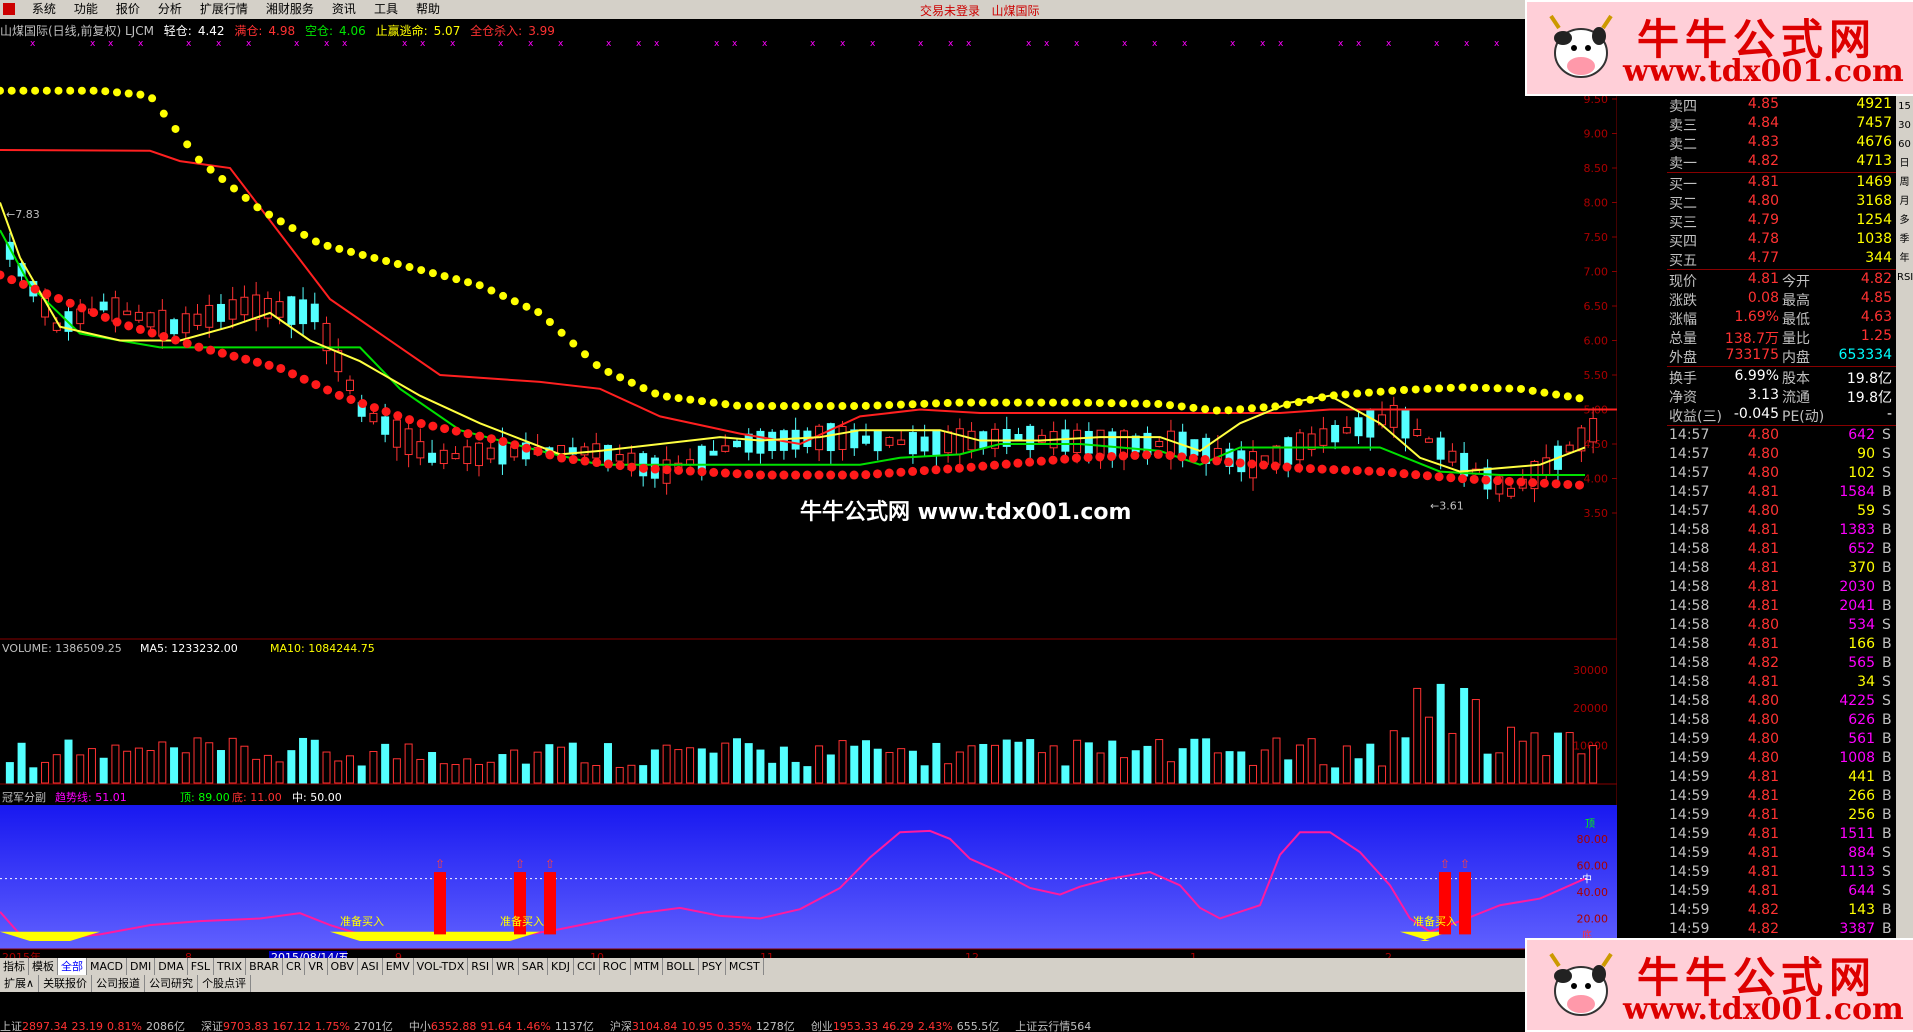 This screenshot has height=1032, width=1913. Describe the element at coordinates (141, 966) in the screenshot. I see `indicator-tab-4: DMI` at that location.